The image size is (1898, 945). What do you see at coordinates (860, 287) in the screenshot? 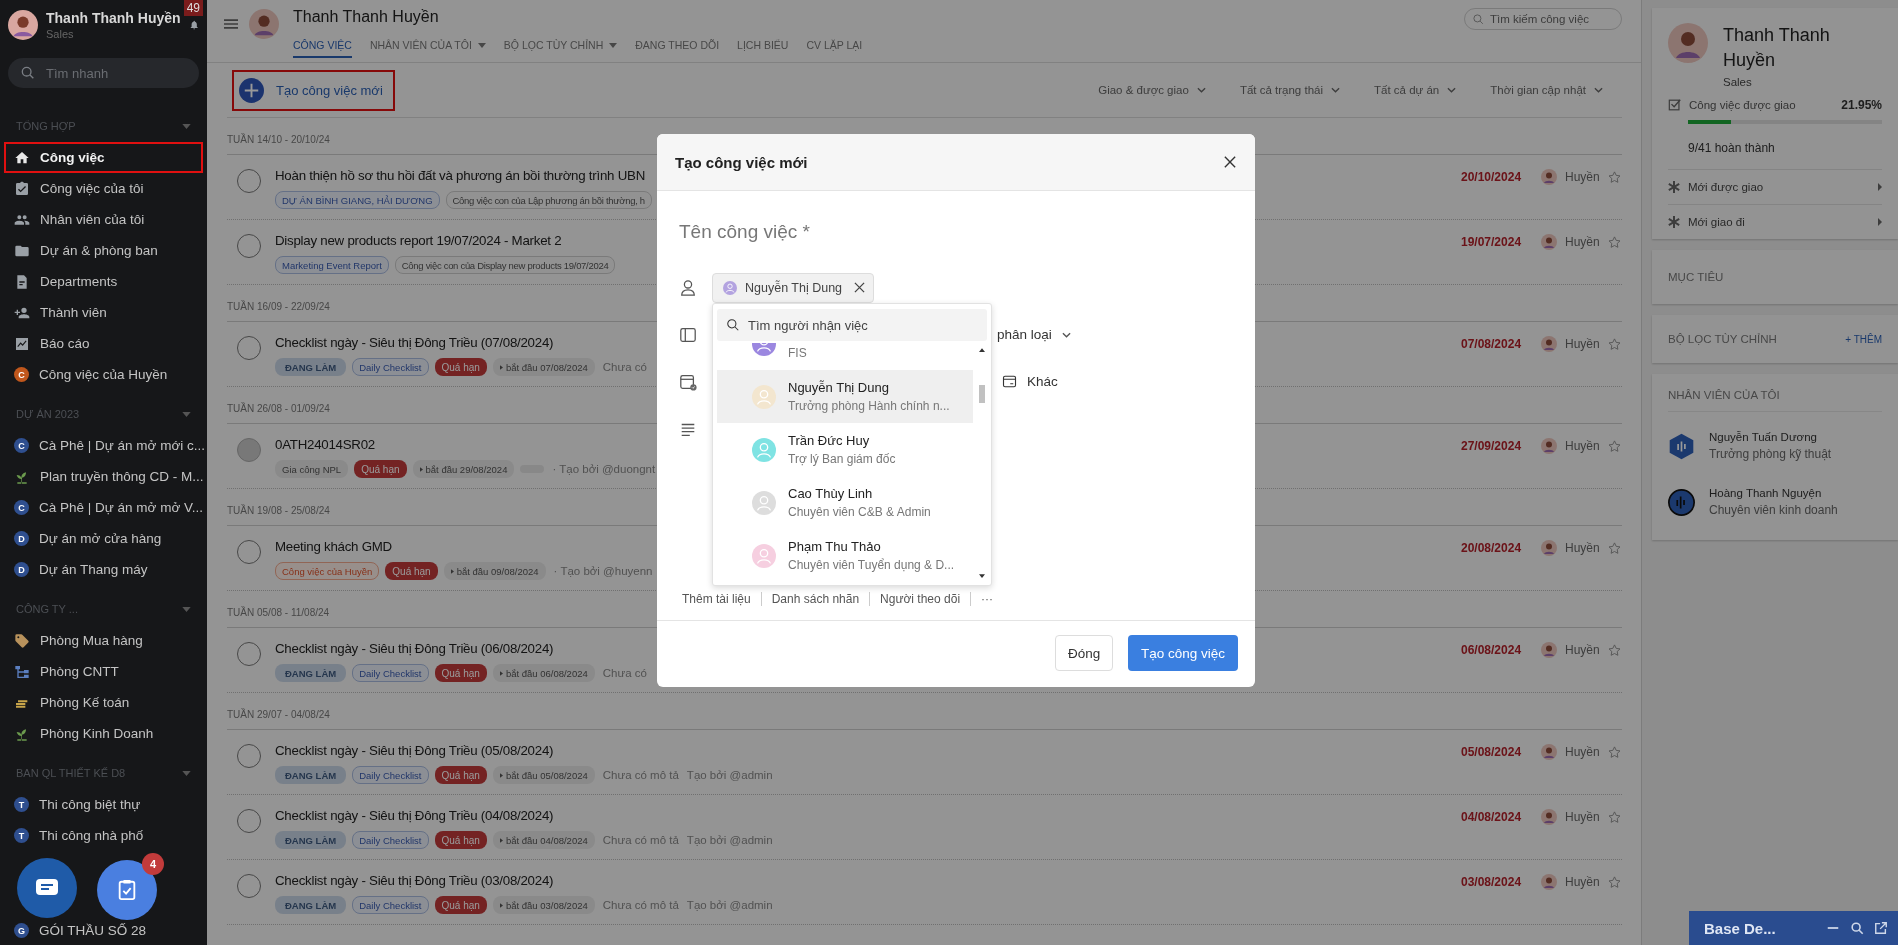
I see `remove-icon` at bounding box center [860, 287].